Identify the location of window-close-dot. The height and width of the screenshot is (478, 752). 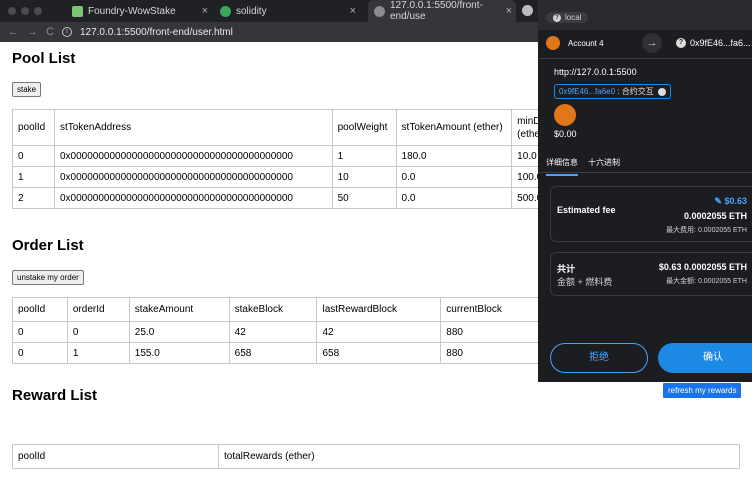
(12, 11).